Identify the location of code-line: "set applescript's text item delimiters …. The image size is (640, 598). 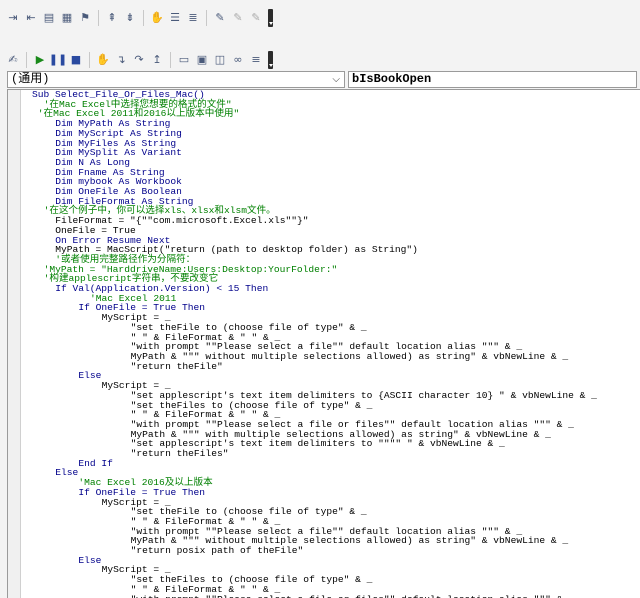
(314, 444).